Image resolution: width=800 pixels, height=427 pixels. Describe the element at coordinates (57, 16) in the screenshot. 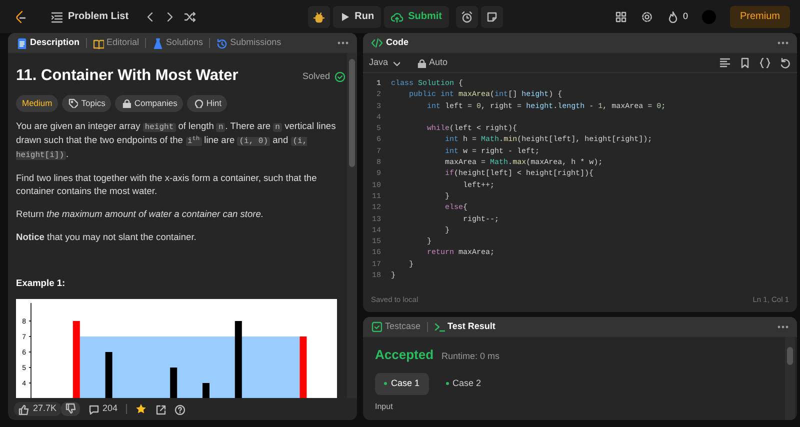

I see `list-icon` at that location.